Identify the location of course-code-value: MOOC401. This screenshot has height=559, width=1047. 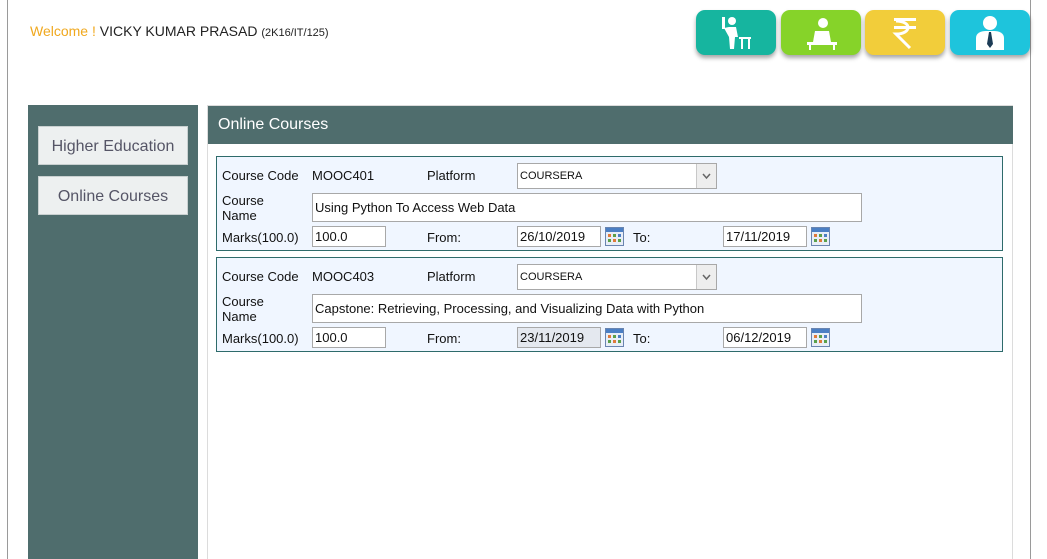
(343, 175).